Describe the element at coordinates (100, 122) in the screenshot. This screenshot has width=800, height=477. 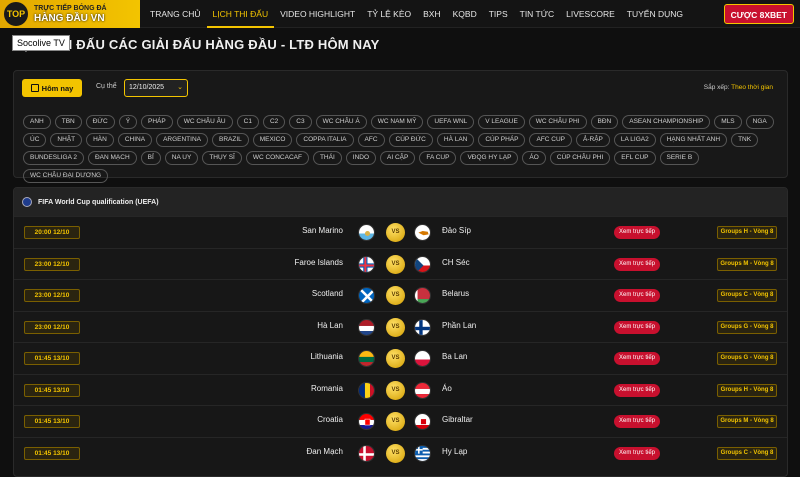
I see `league-chip: ĐỨC` at that location.